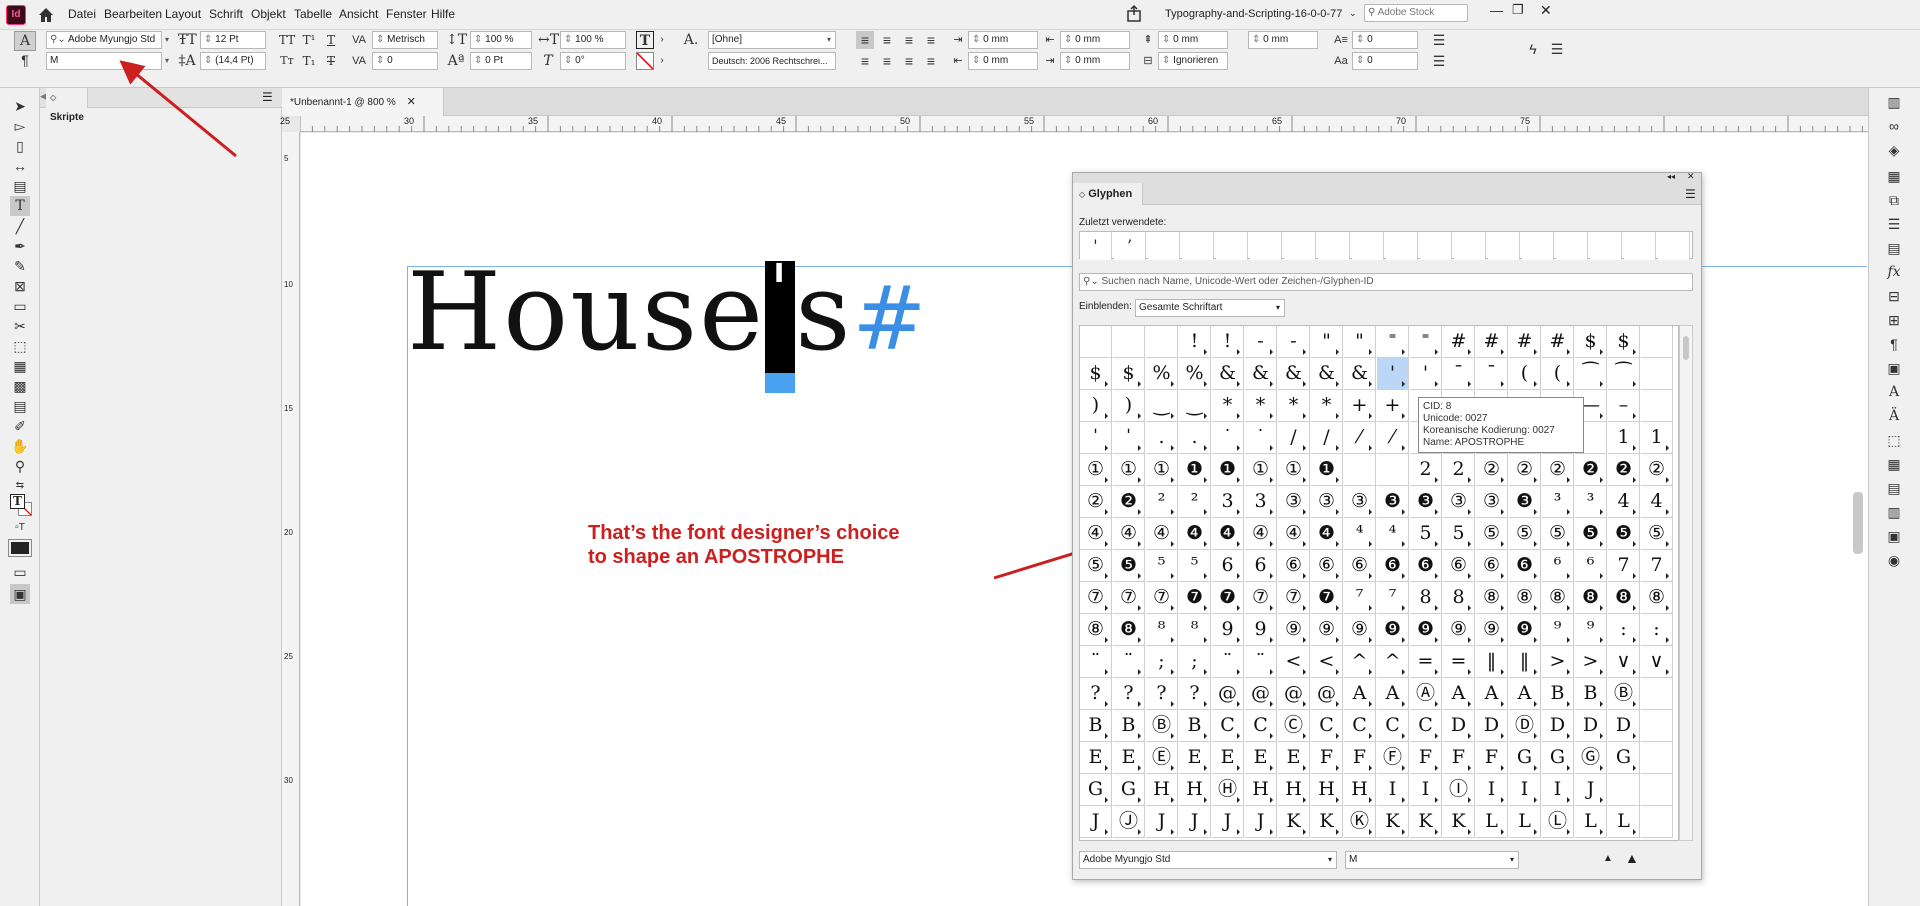 This screenshot has height=906, width=1920. I want to click on glyph-cell: K, so click(1294, 822).